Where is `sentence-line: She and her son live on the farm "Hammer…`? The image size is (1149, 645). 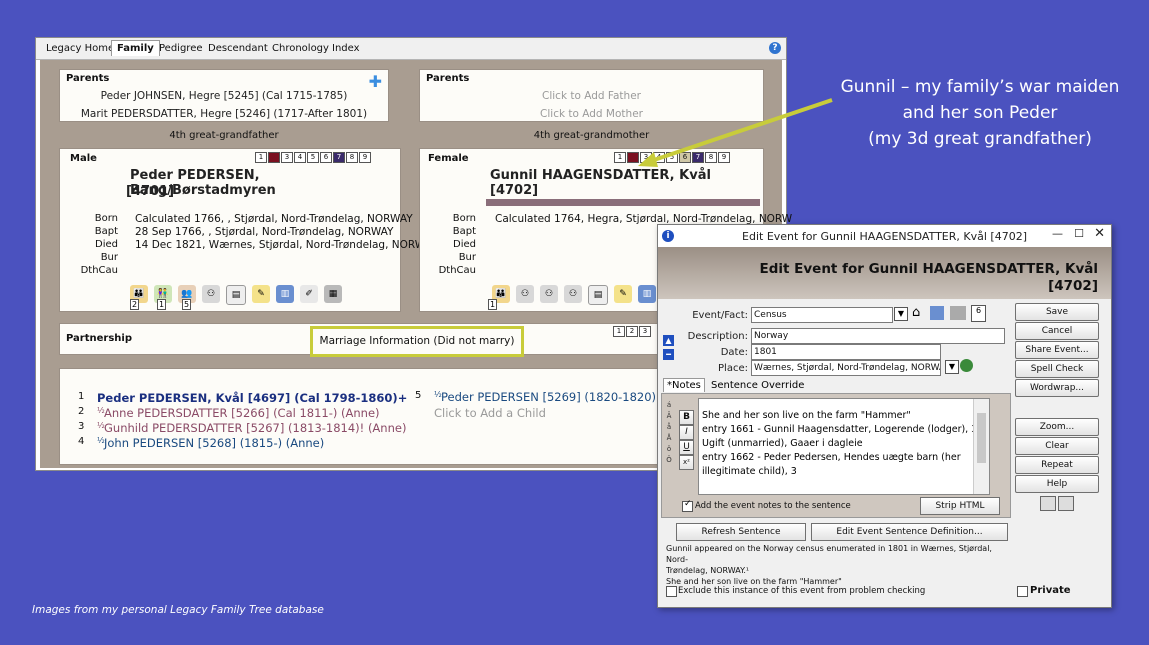
sentence-line: She and her son live on the farm "Hammer… is located at coordinates (754, 581).